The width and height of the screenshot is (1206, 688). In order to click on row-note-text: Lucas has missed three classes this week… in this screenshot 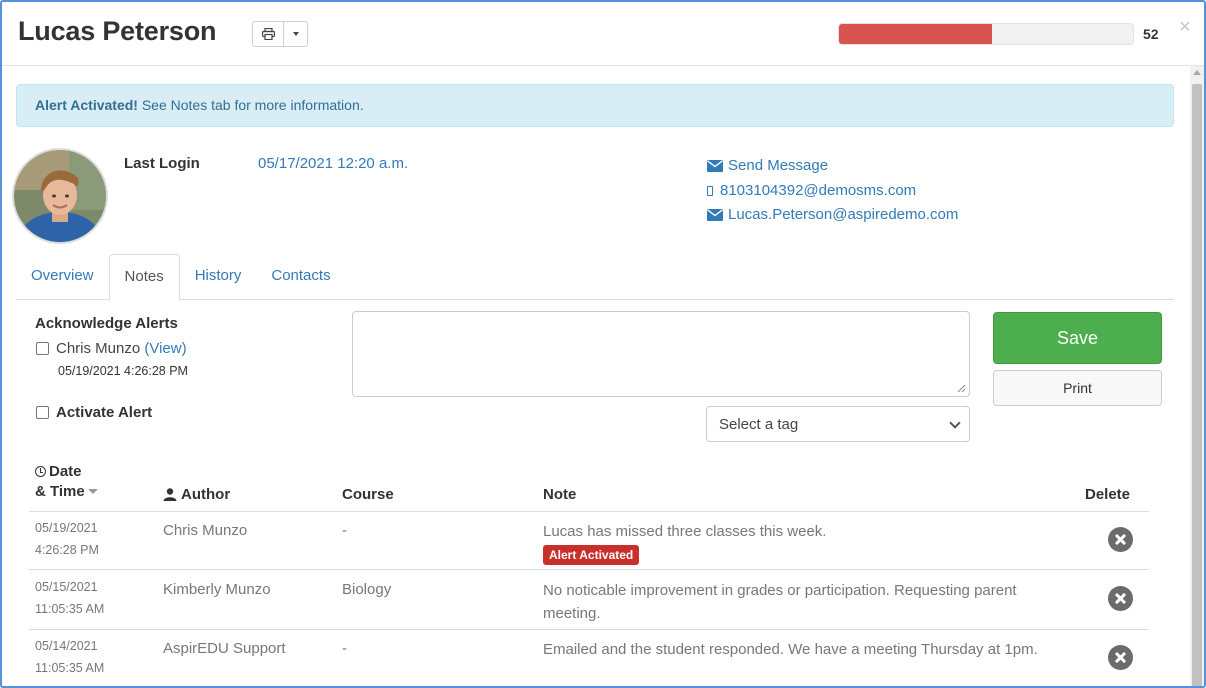, I will do `click(685, 531)`.